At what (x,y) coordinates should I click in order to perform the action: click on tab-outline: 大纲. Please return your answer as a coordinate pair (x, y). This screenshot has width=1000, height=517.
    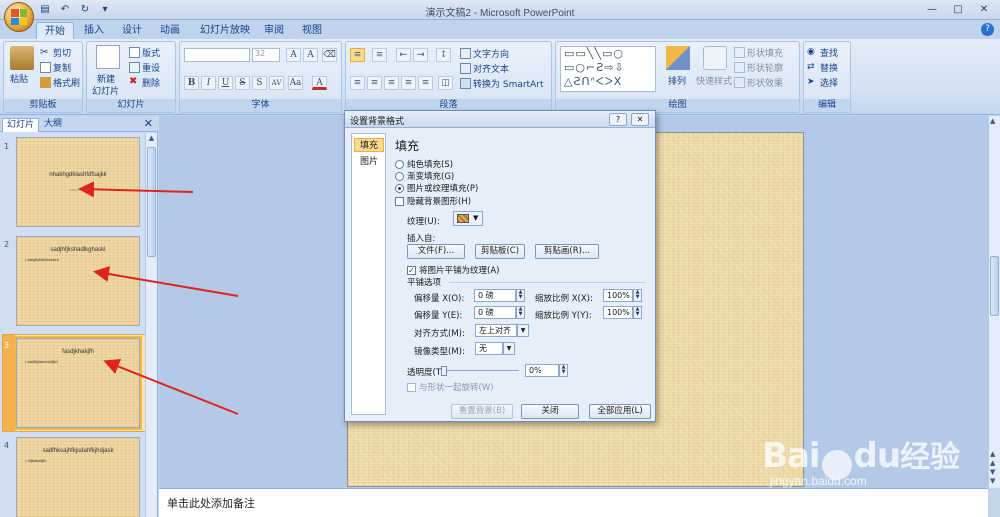
    Looking at the image, I should click on (53, 125).